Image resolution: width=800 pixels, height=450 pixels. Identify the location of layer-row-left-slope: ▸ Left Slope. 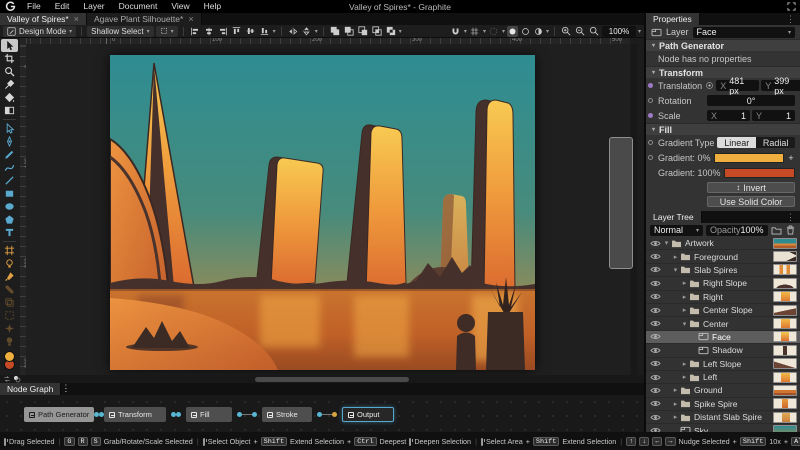
(723, 364).